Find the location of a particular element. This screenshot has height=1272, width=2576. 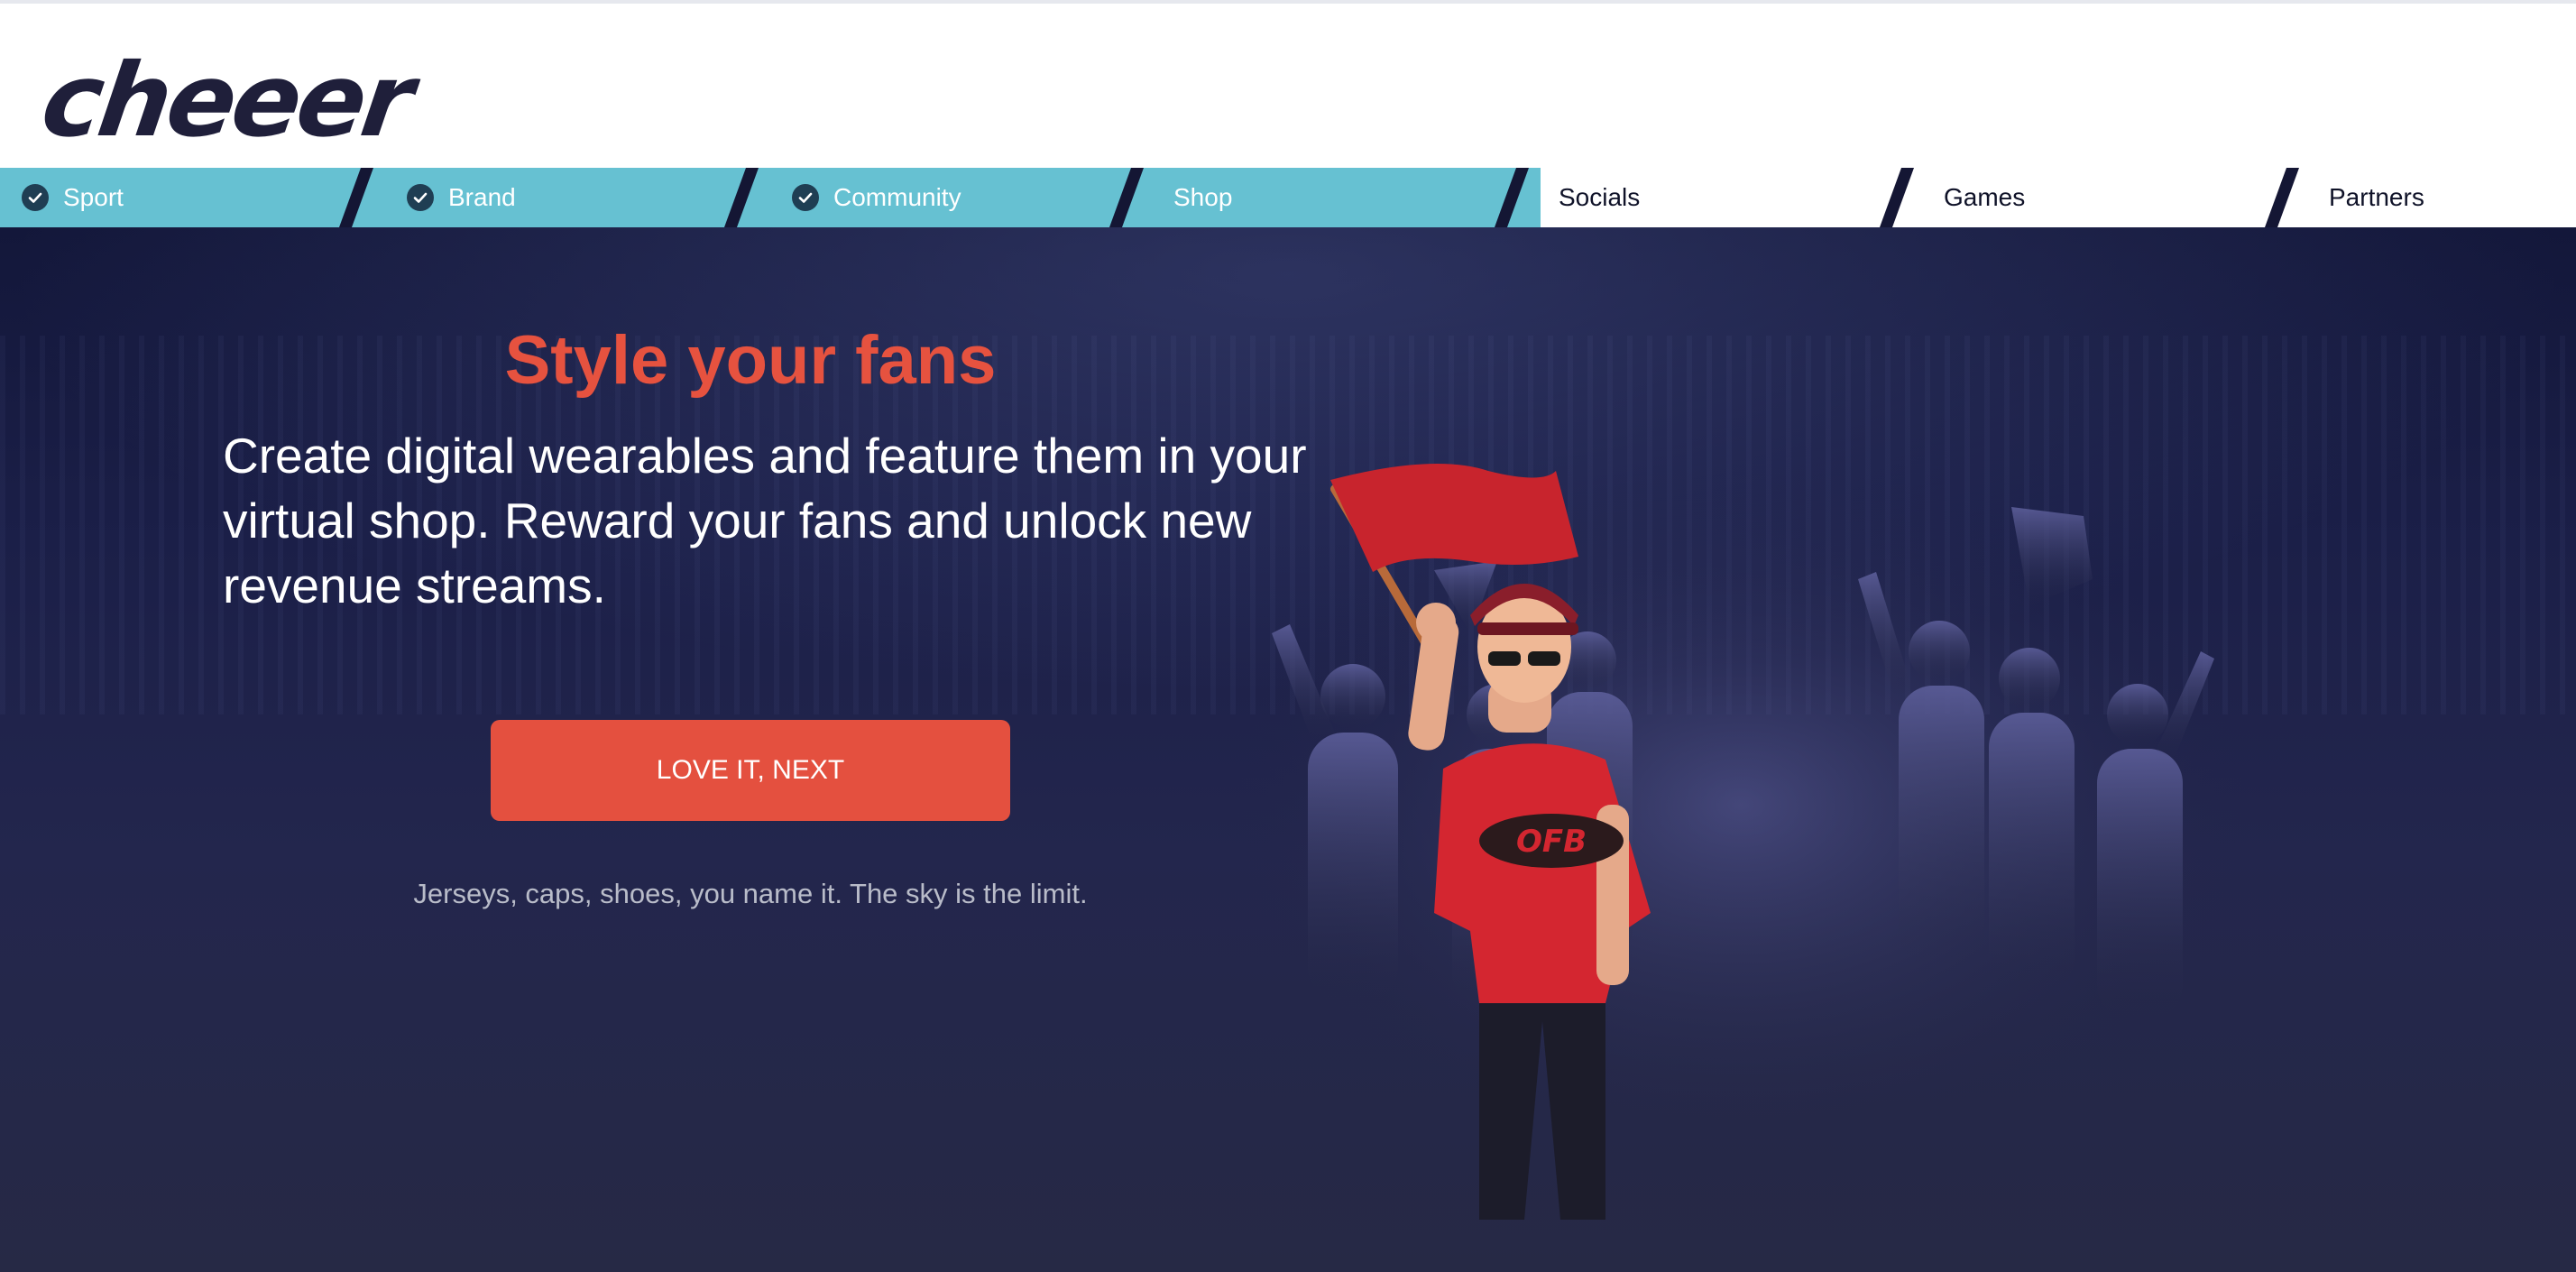

step-label: Partners is located at coordinates (2376, 197).